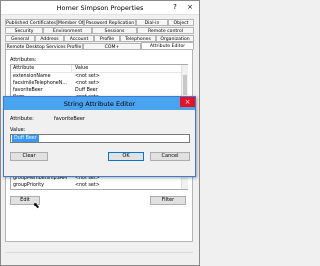 The height and width of the screenshot is (266, 320). What do you see at coordinates (18, 130) in the screenshot?
I see `value-label: Value:` at bounding box center [18, 130].